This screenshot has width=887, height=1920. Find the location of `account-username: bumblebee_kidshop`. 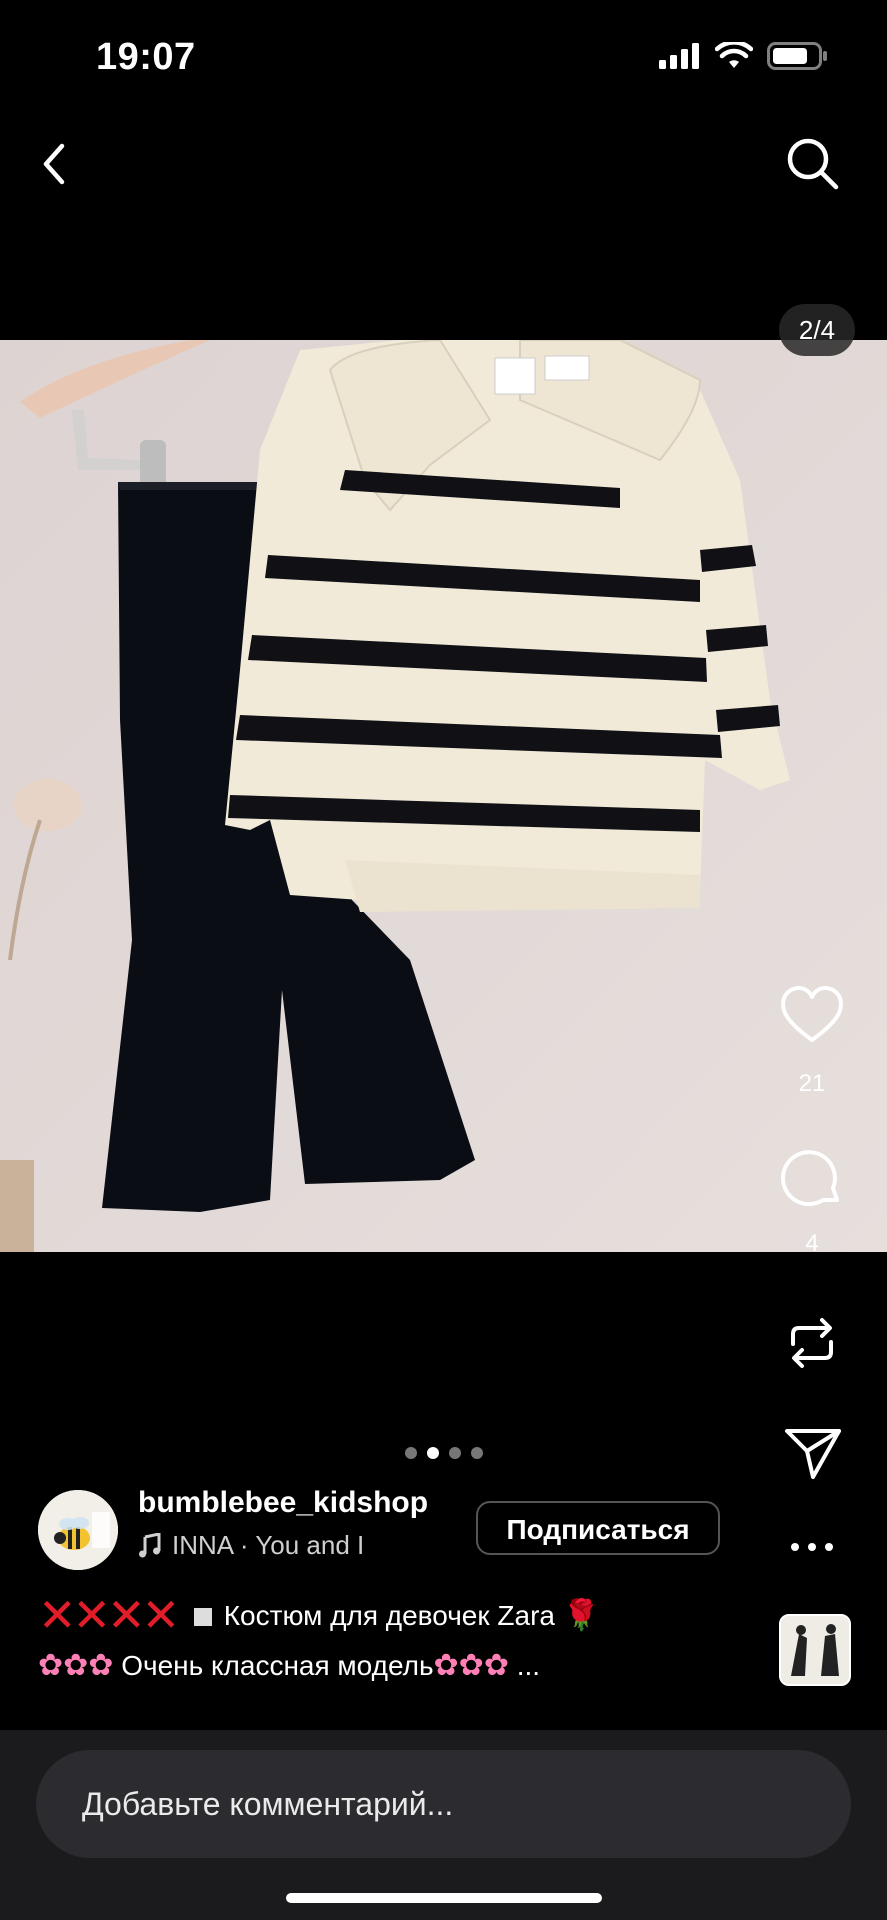

account-username: bumblebee_kidshop is located at coordinates (283, 1503).